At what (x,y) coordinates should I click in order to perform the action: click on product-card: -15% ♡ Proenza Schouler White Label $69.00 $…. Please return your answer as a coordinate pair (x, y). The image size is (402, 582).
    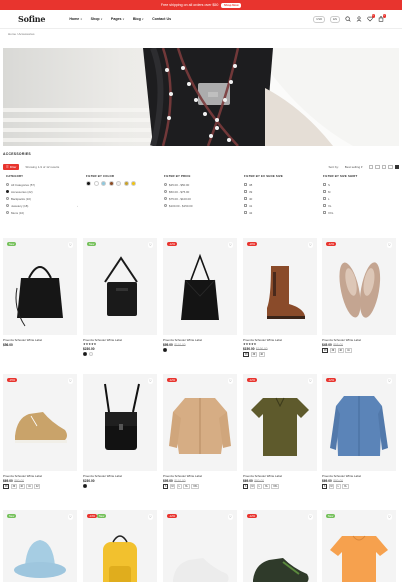
    Looking at the image, I should click on (40, 431).